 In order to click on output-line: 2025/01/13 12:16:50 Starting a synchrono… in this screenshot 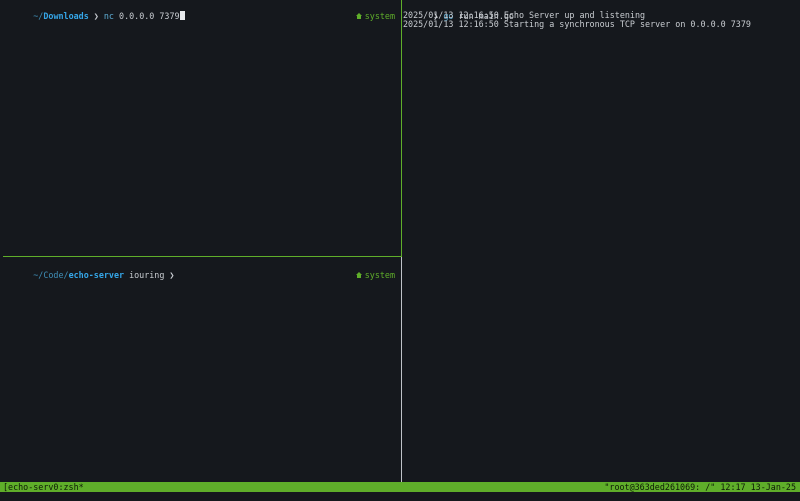, I will do `click(577, 24)`.